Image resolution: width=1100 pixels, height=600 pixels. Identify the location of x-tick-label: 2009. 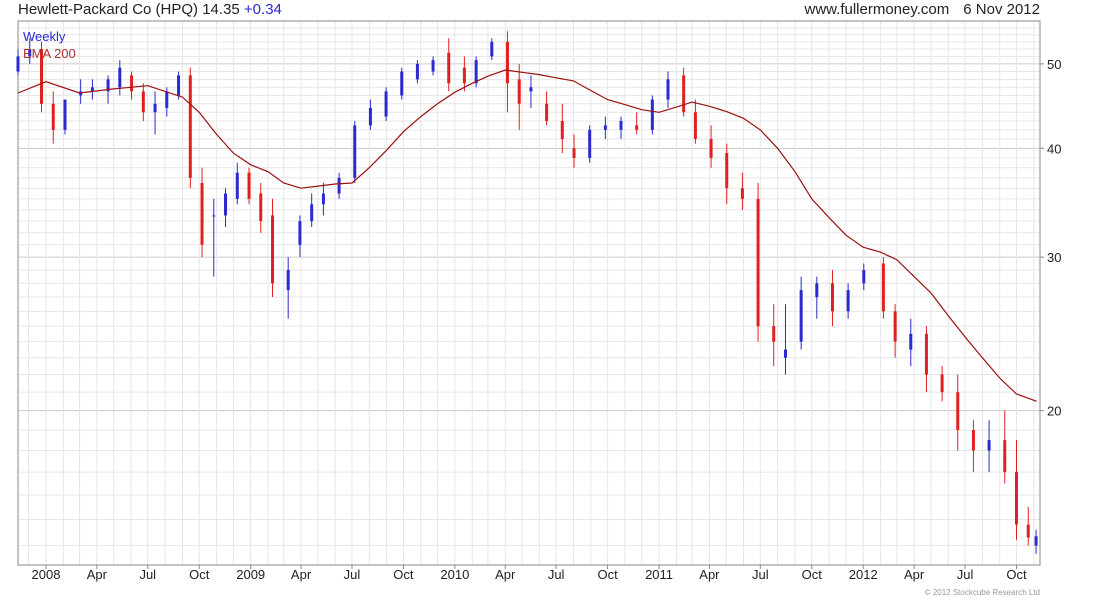
(250, 574).